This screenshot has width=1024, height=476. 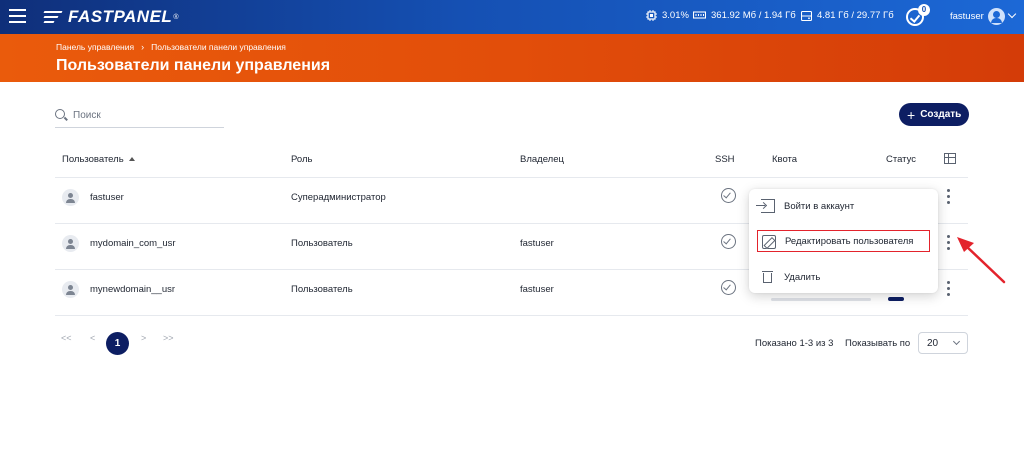 What do you see at coordinates (107, 197) in the screenshot?
I see `cell-user: fastuser` at bounding box center [107, 197].